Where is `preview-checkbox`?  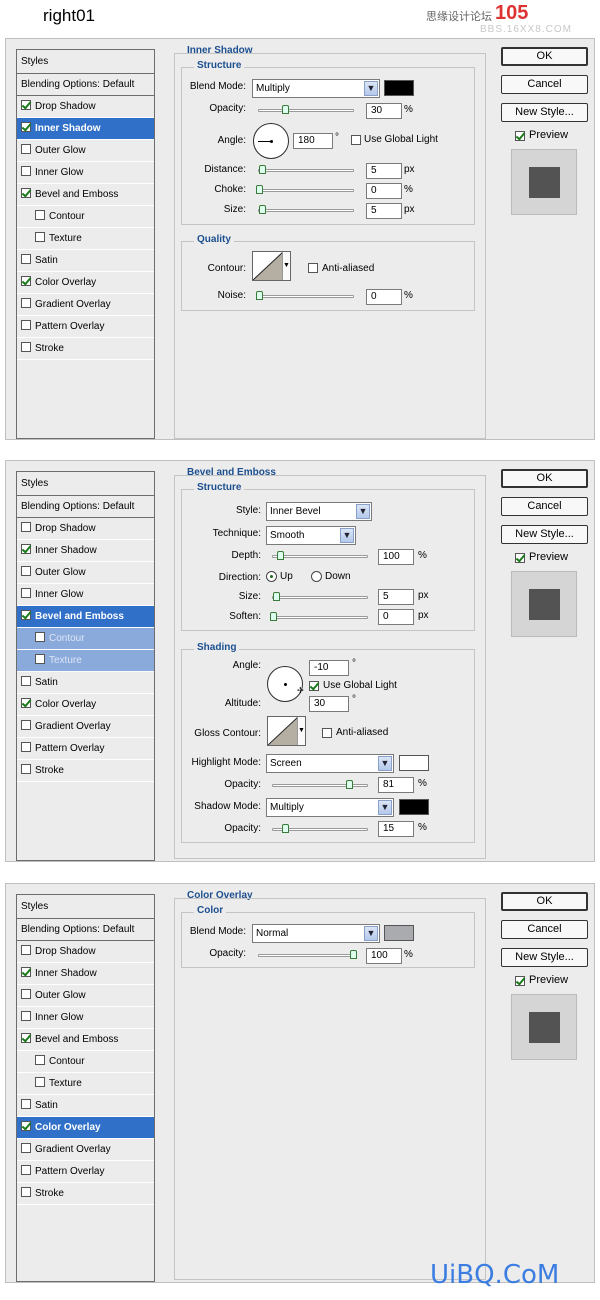
preview-checkbox is located at coordinates (520, 981).